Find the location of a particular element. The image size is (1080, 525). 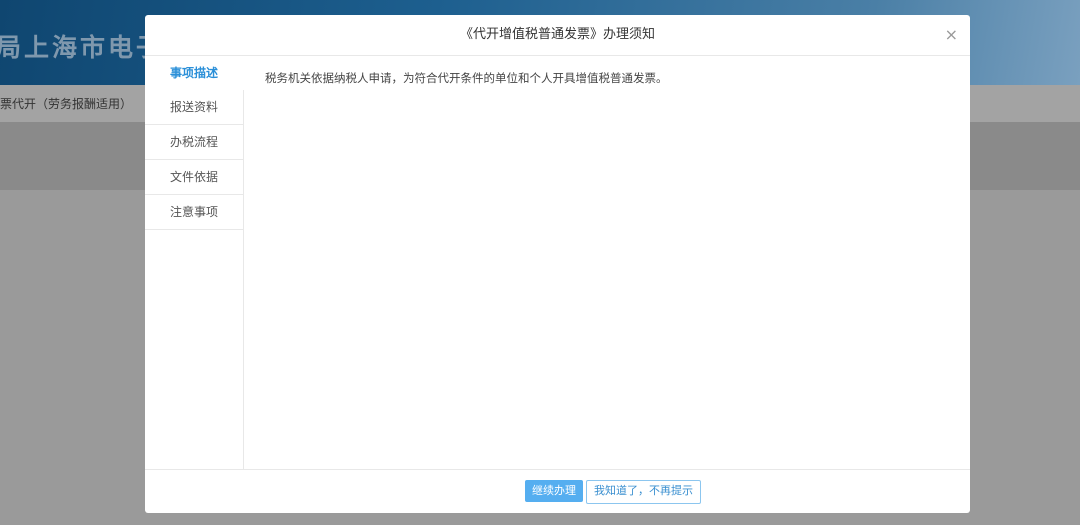

tab-content: 税务机关依据纳税人申请，为符合代开条件的单位和个人开具增值税普通发票。 is located at coordinates (466, 78).